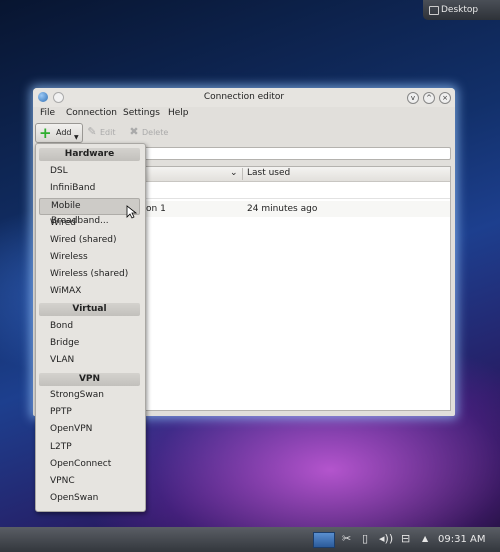  Describe the element at coordinates (365, 539) in the screenshot. I see `clipboard-icon: ▯` at that location.